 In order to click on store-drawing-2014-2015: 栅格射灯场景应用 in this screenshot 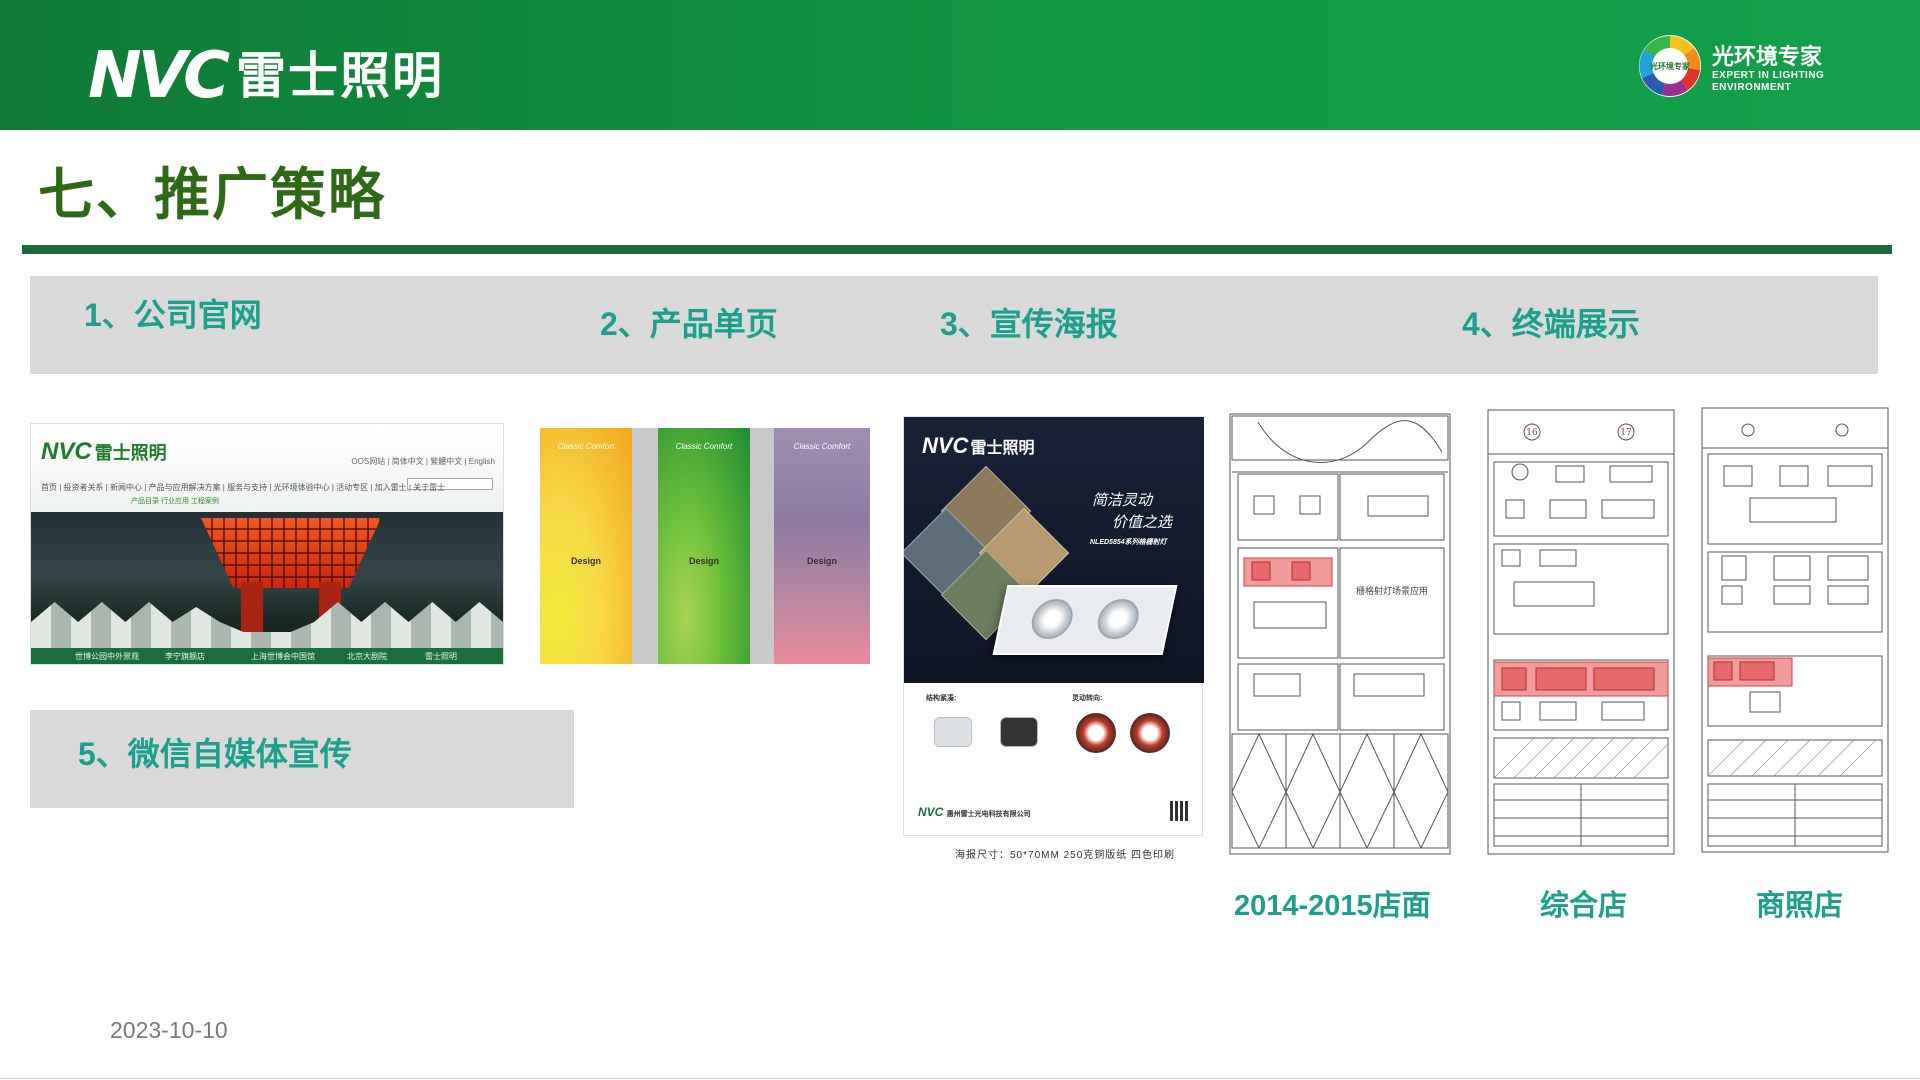, I will do `click(1340, 634)`.